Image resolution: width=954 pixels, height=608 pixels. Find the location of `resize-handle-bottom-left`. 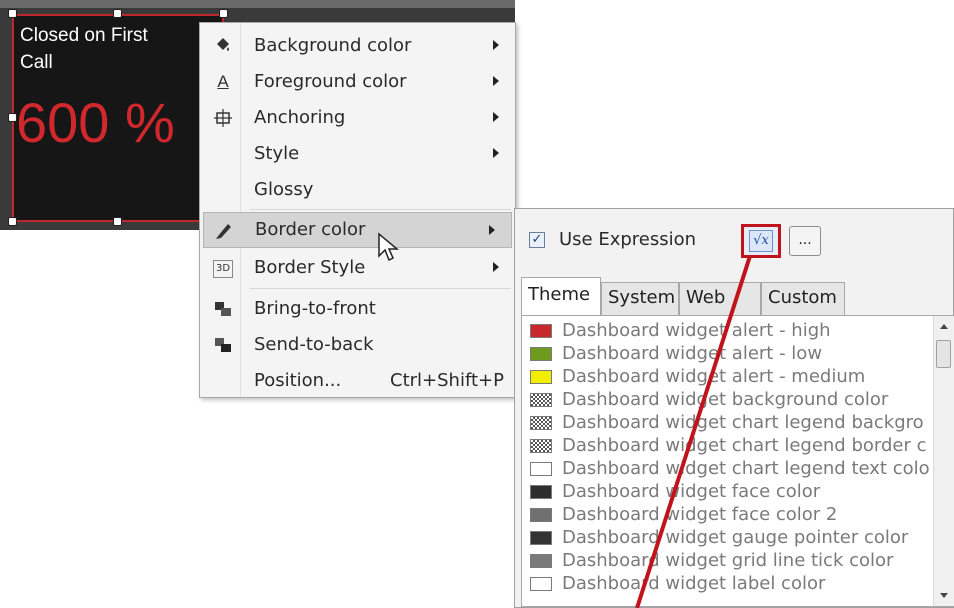

resize-handle-bottom-left is located at coordinates (12, 221).